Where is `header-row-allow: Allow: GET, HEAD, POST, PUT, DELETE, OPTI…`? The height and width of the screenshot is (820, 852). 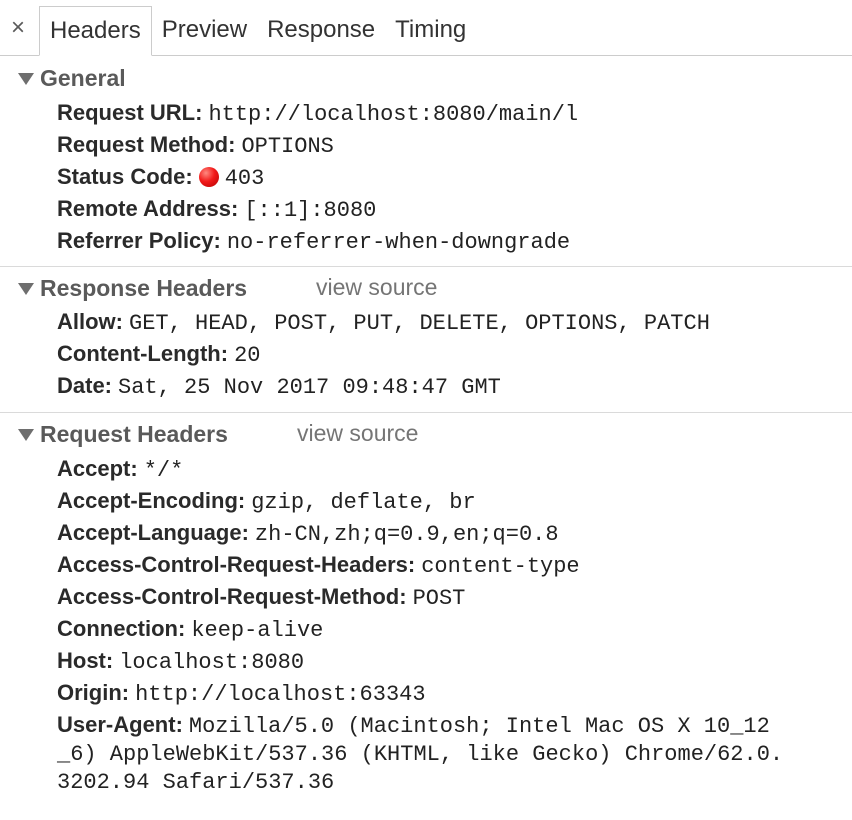
header-row-allow: Allow: GET, HEAD, POST, PUT, DELETE, OPTI… is located at coordinates (383, 323).